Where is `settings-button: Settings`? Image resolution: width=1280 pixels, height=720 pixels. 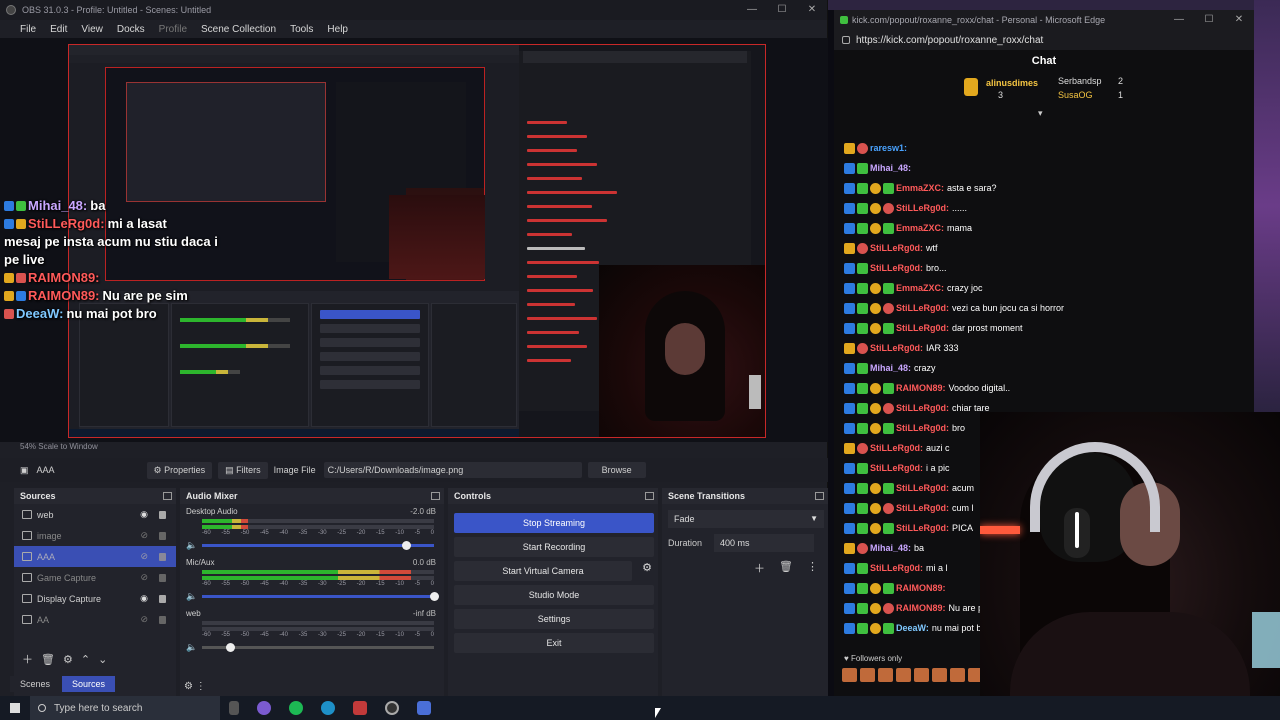
settings-button: Settings is located at coordinates (554, 619).